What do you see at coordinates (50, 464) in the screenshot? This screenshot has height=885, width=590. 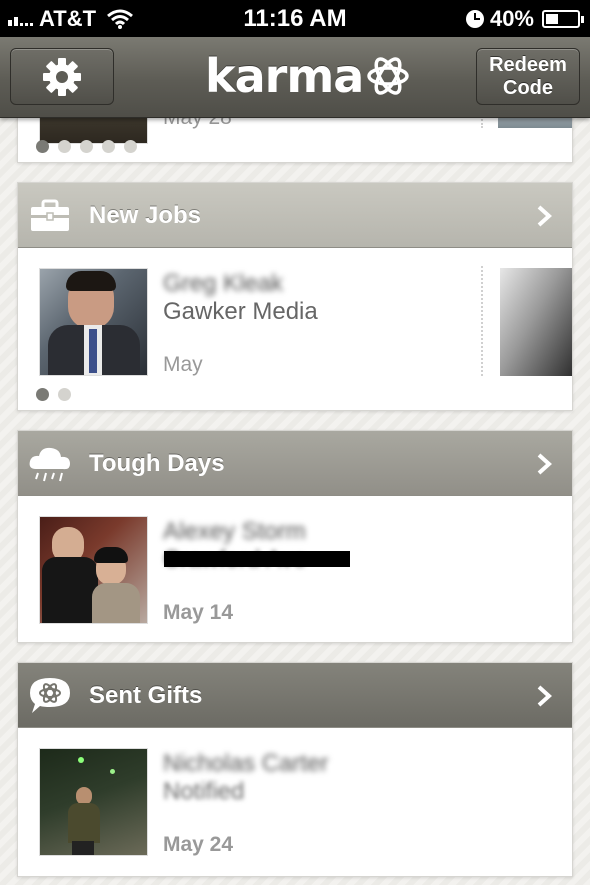 I see `rain-cloud-icon` at bounding box center [50, 464].